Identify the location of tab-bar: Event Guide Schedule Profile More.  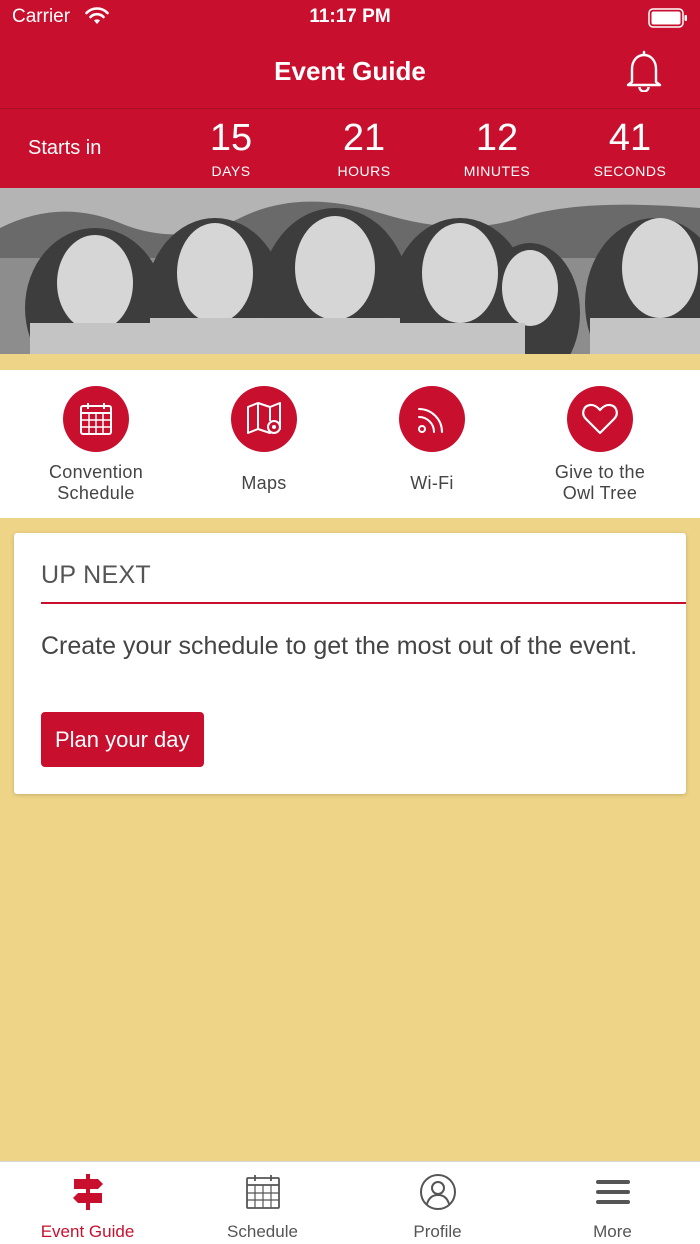
(350, 1202).